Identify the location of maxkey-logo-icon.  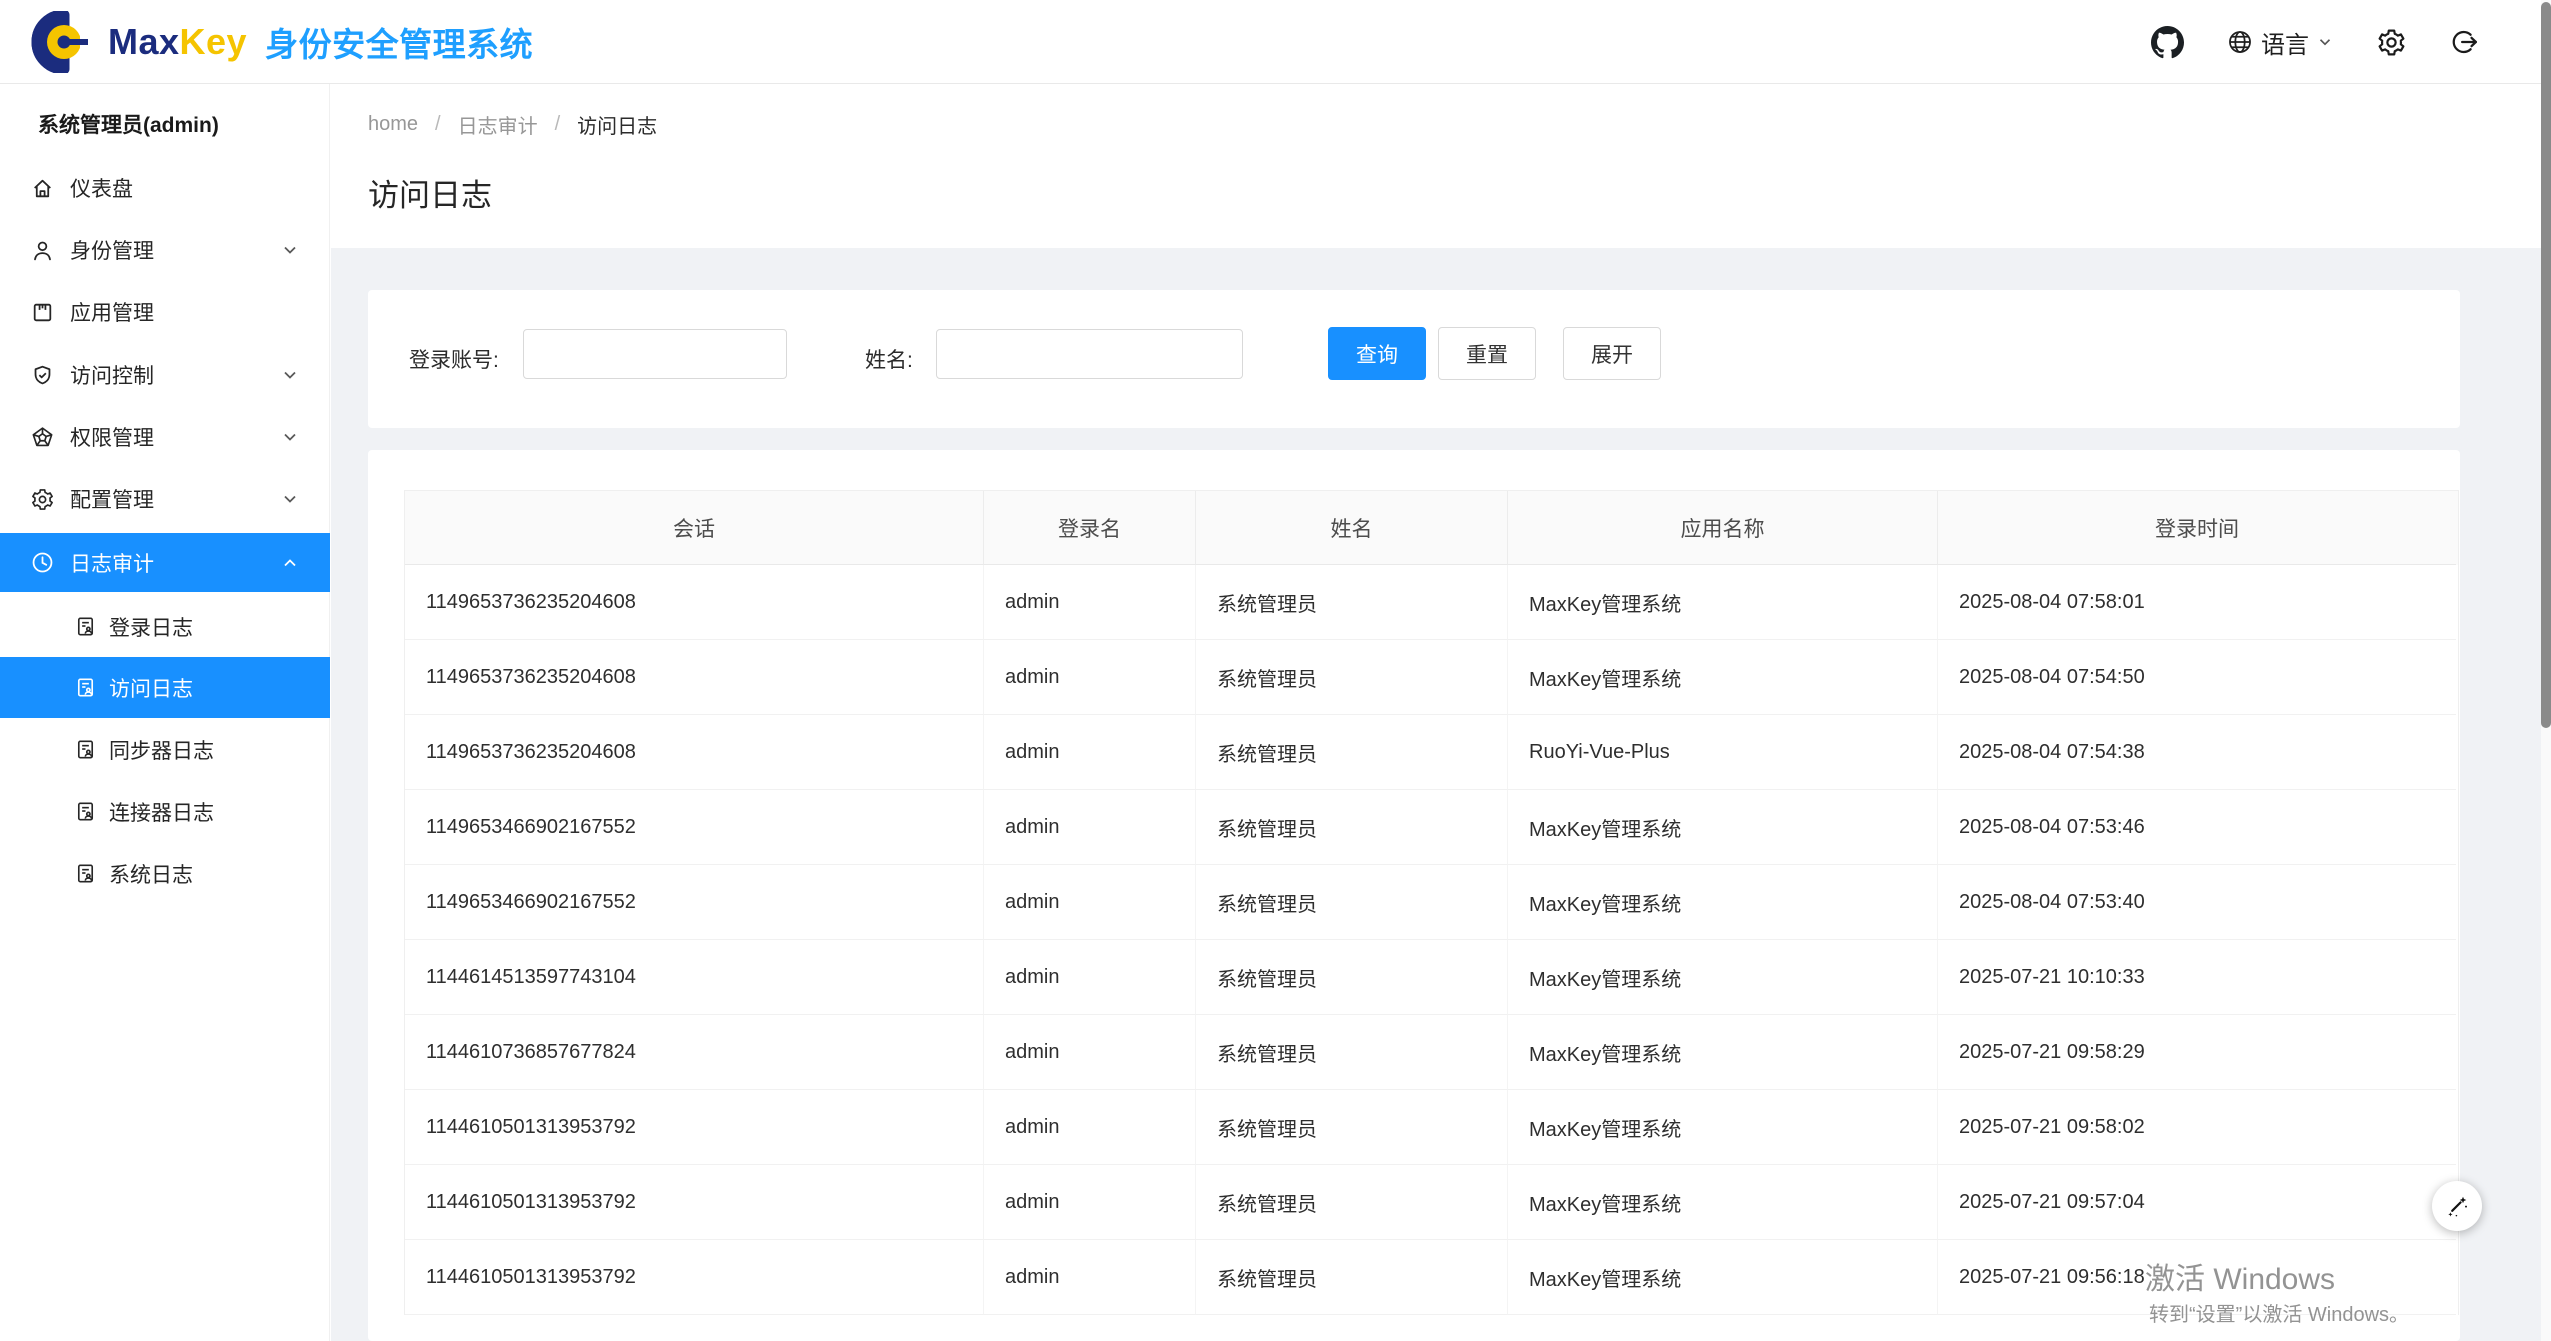
(64, 42).